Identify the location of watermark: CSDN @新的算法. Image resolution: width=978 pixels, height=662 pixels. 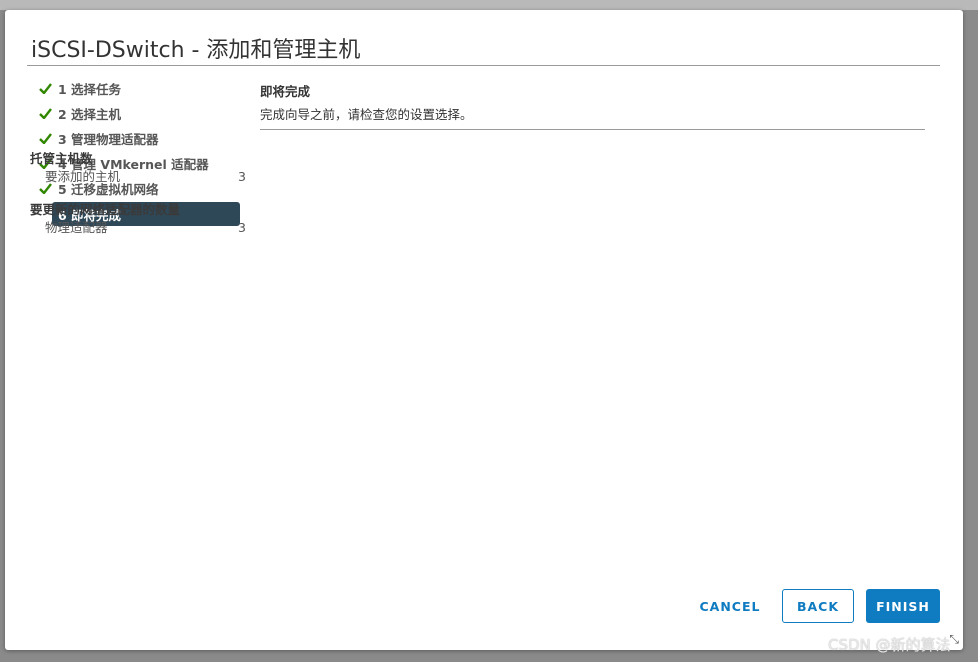
(889, 645).